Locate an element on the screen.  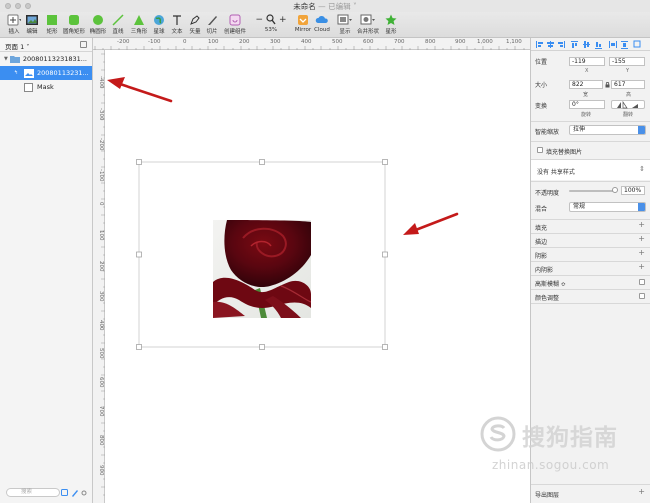
watermark-title: 搜狗指南 is located at coordinates (570, 438).